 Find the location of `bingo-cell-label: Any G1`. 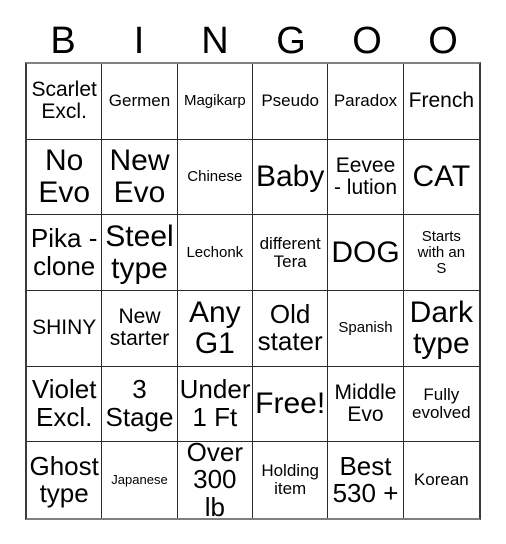

bingo-cell-label: Any G1 is located at coordinates (214, 328).